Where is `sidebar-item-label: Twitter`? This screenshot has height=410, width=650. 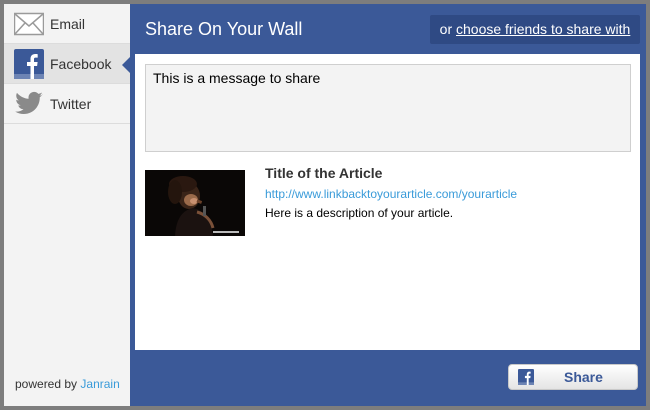 sidebar-item-label: Twitter is located at coordinates (71, 104).